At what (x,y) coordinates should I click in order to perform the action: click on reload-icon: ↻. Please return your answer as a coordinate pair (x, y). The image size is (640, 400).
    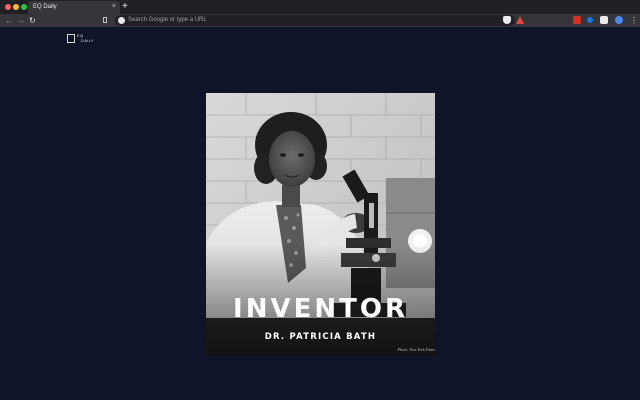
    Looking at the image, I should click on (32, 20).